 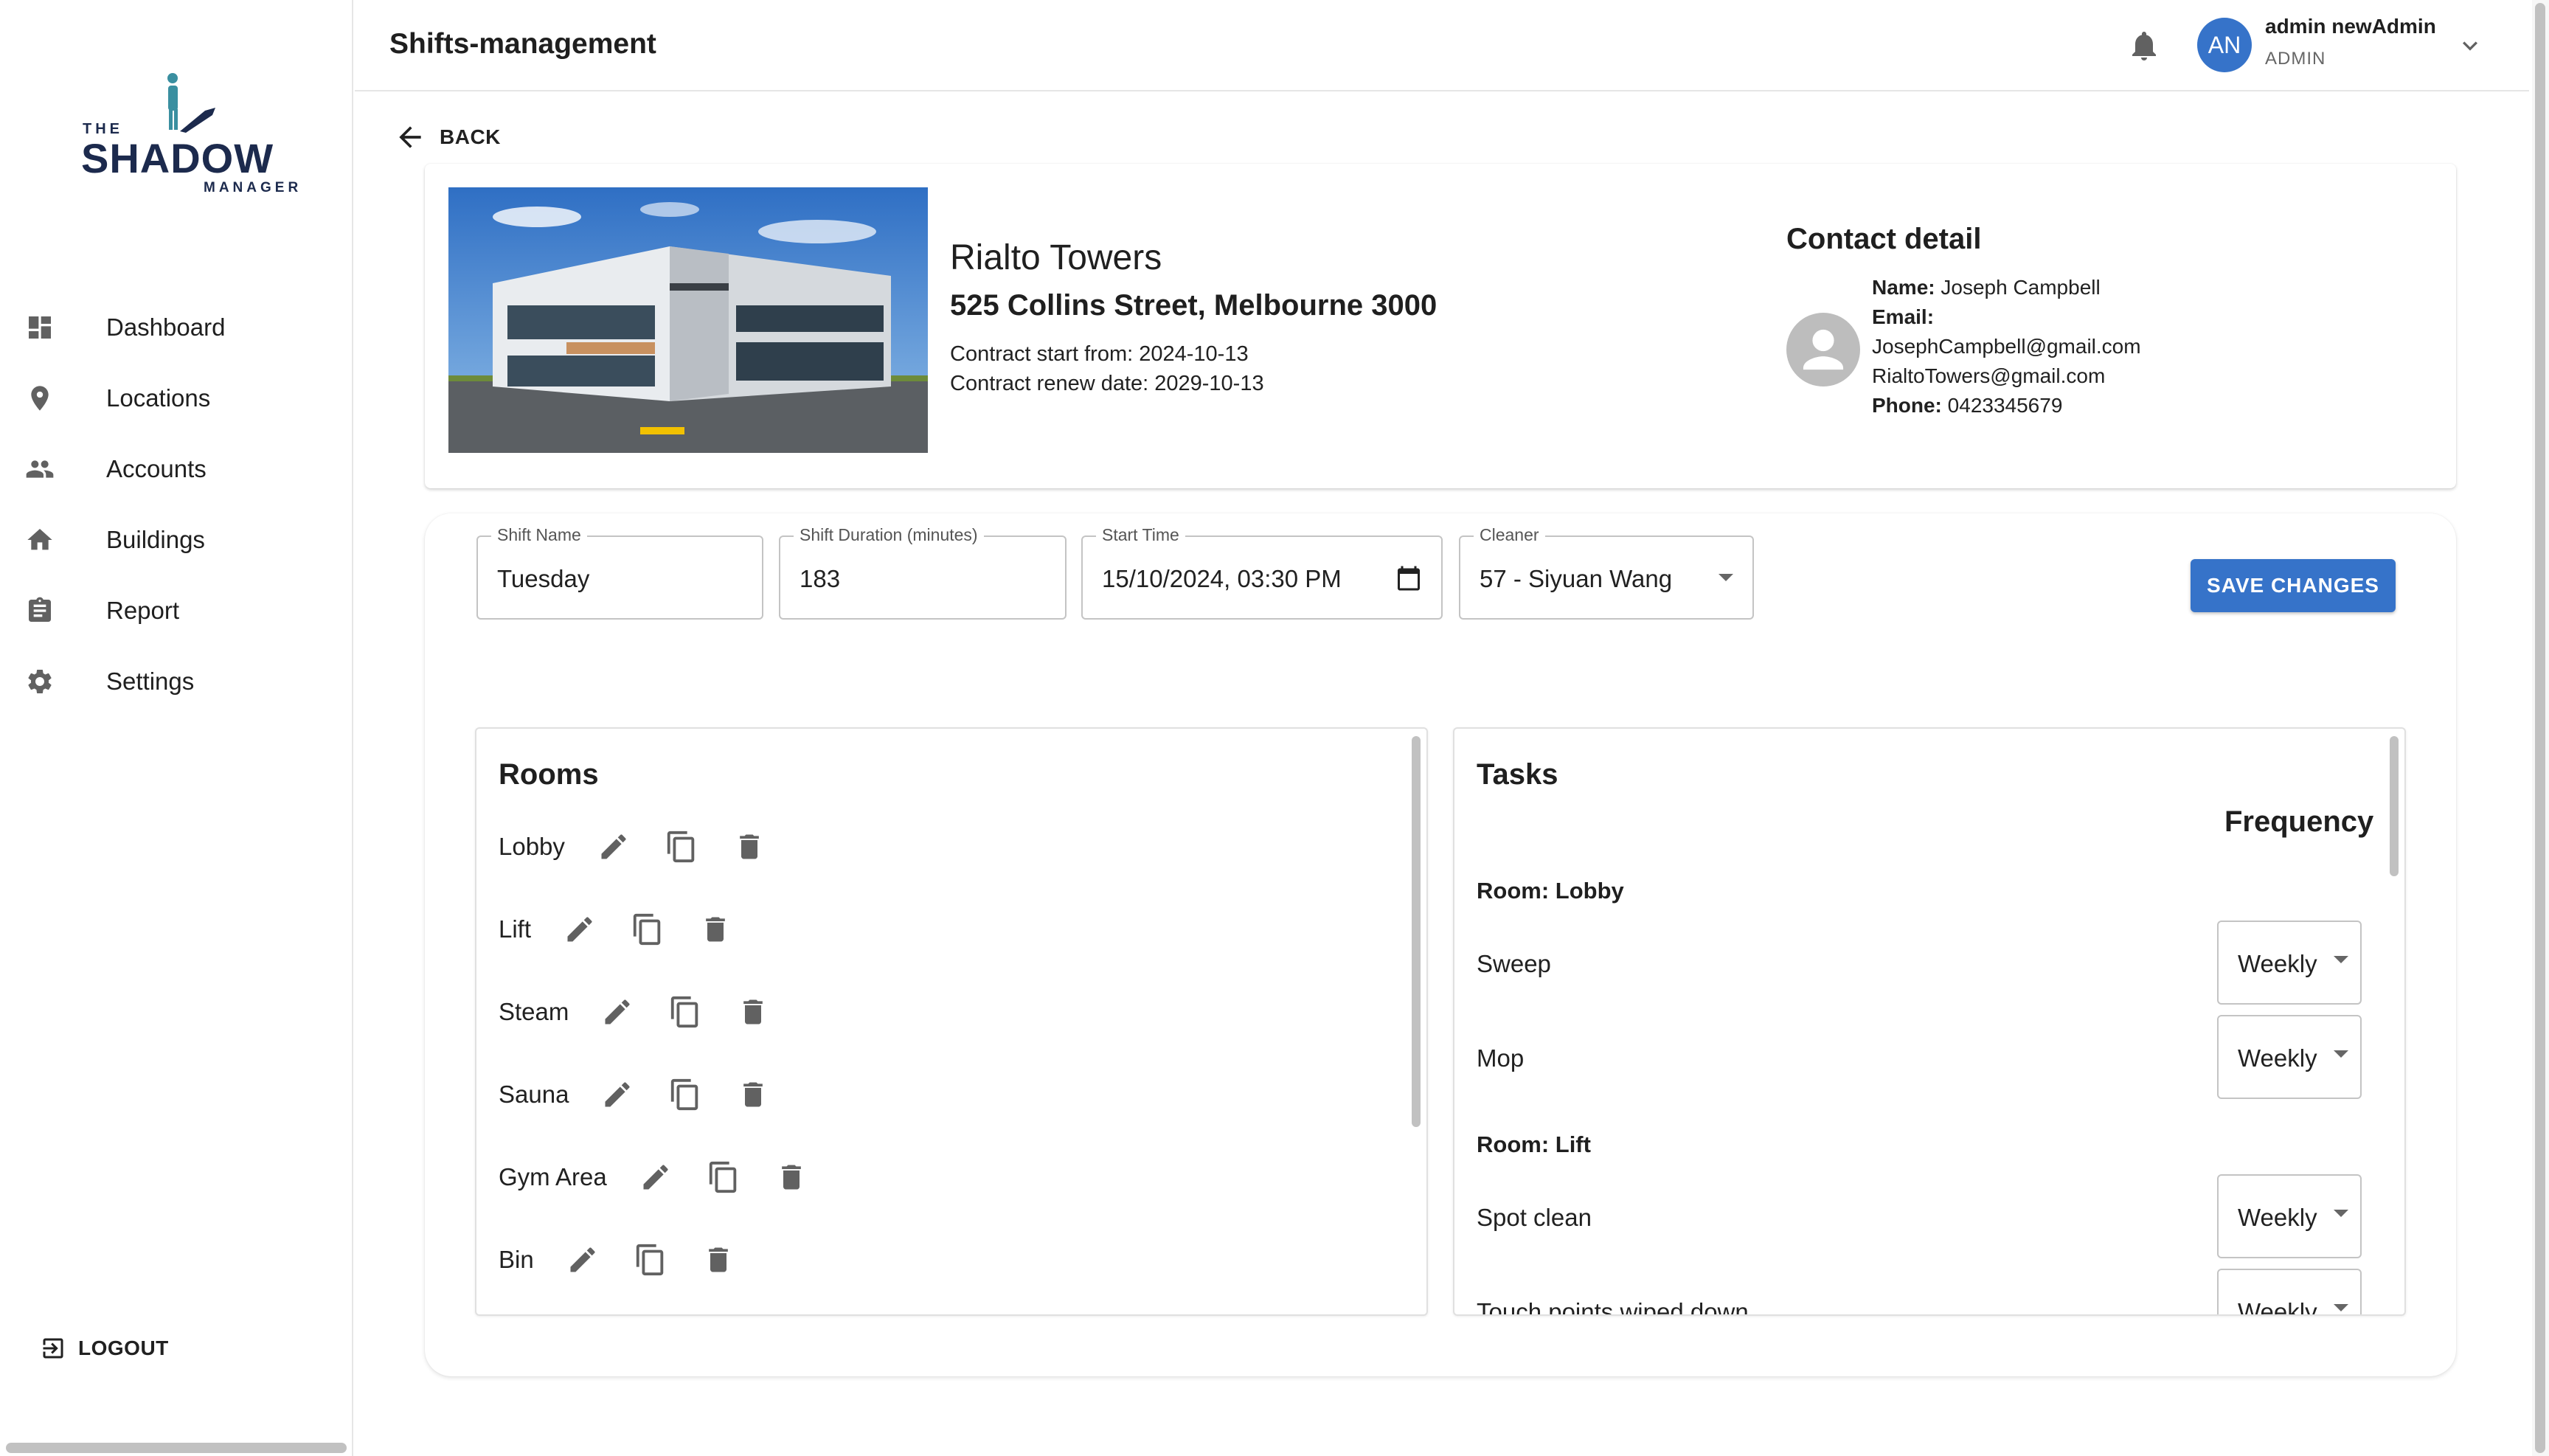 What do you see at coordinates (553, 1176) in the screenshot?
I see `room-name: Gym Area` at bounding box center [553, 1176].